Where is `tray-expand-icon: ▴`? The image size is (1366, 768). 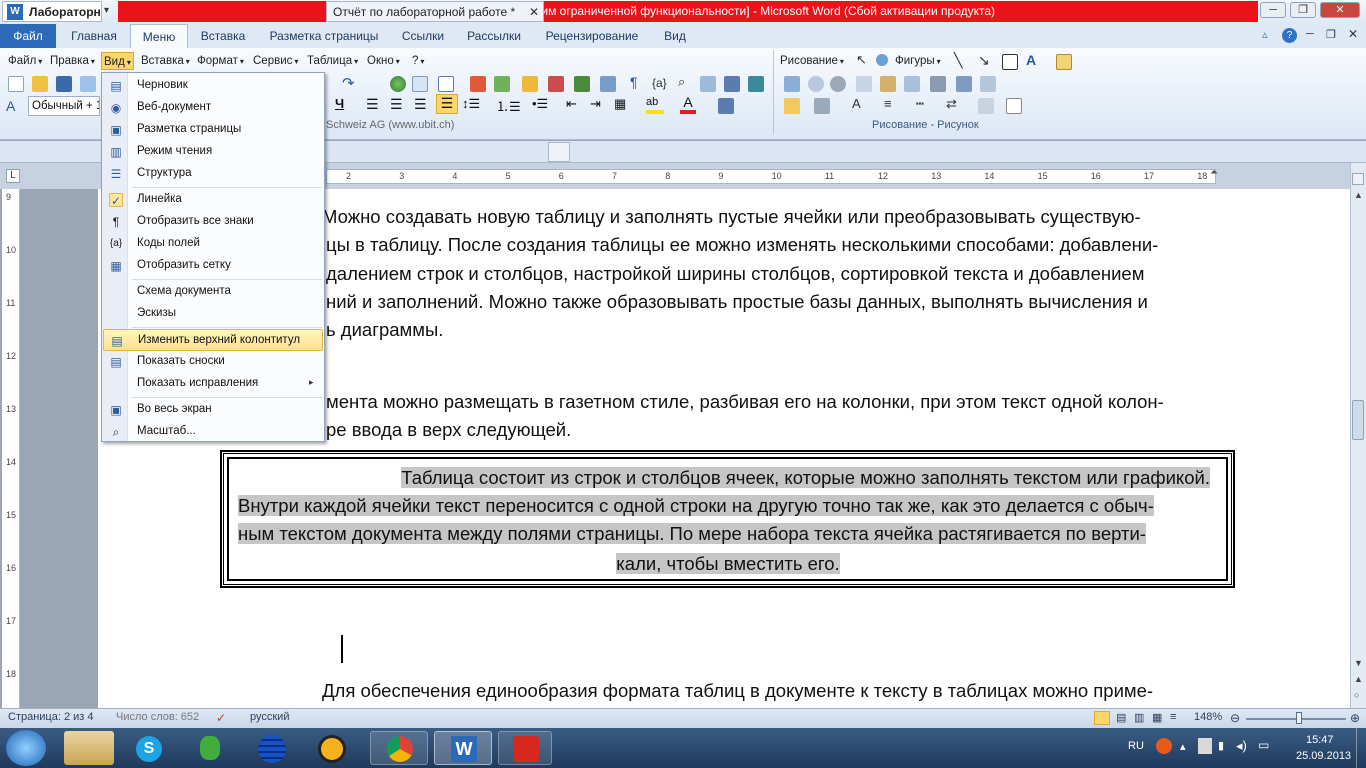
tray-expand-icon: ▴ is located at coordinates (1183, 746).